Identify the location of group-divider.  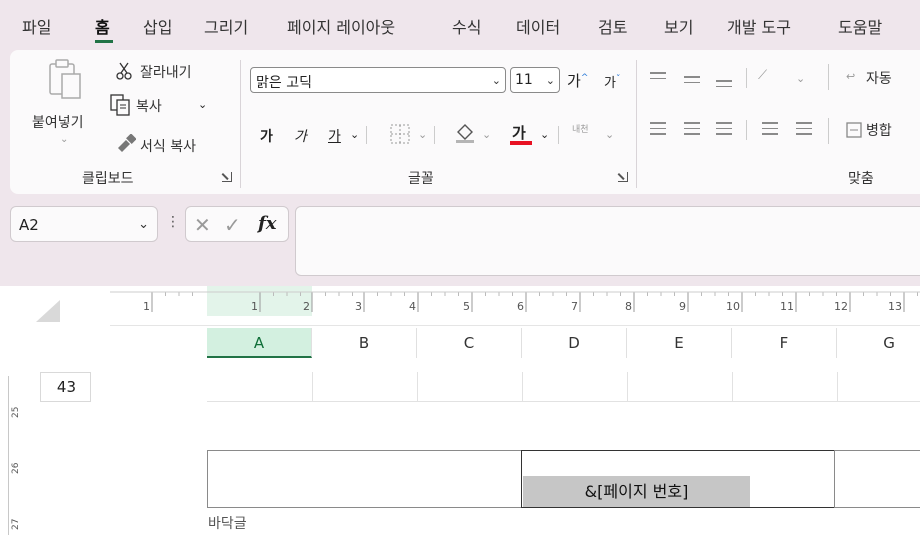
(240, 124).